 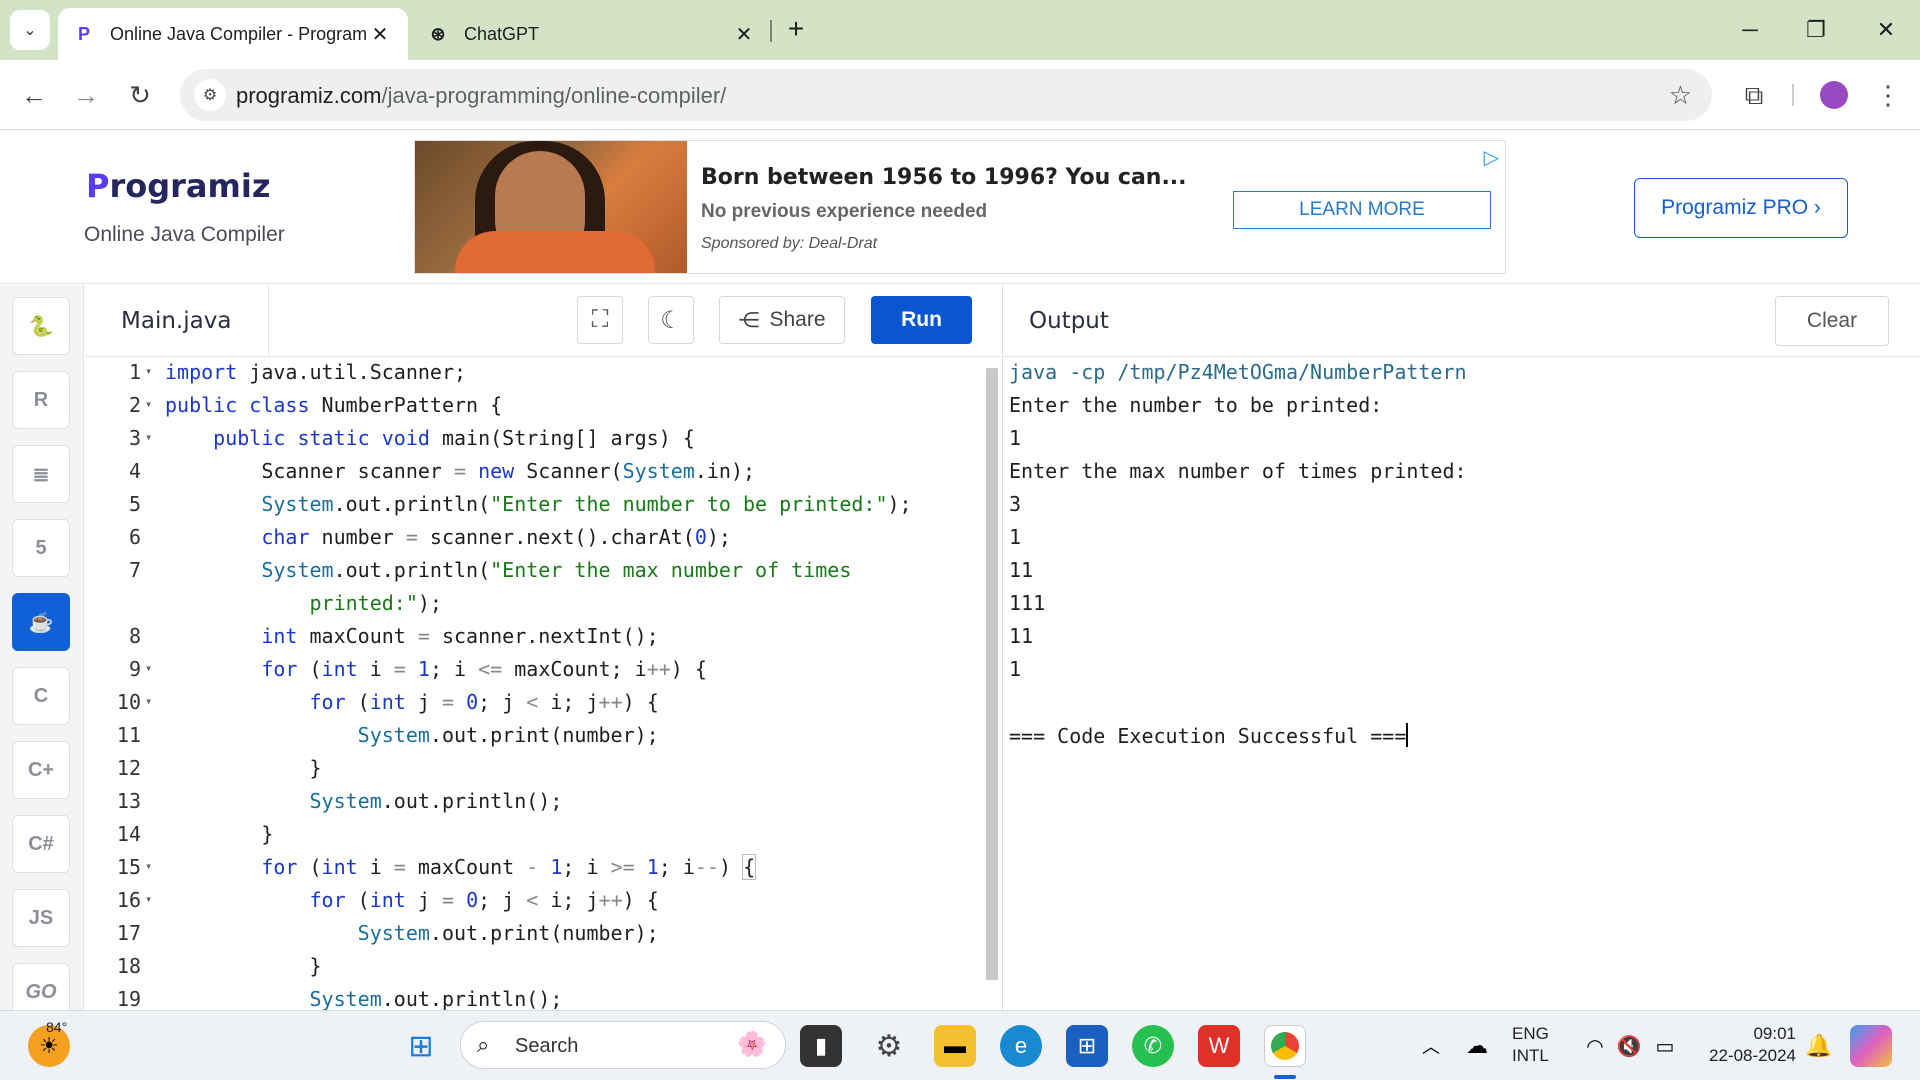 I want to click on python-icon: 🐍, so click(x=41, y=326).